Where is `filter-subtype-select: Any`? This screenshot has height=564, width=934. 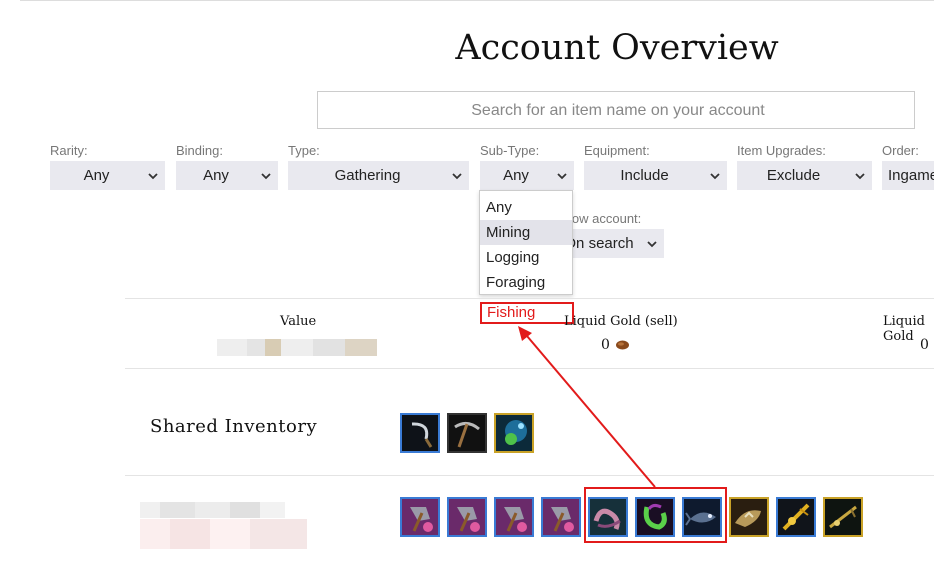 filter-subtype-select: Any is located at coordinates (527, 175).